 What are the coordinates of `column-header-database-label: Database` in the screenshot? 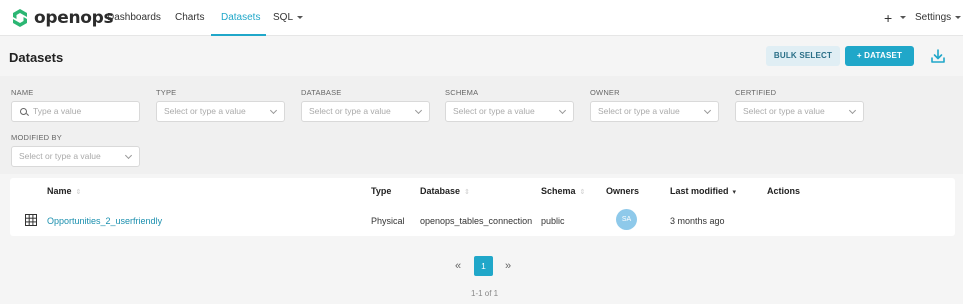 It's located at (440, 191).